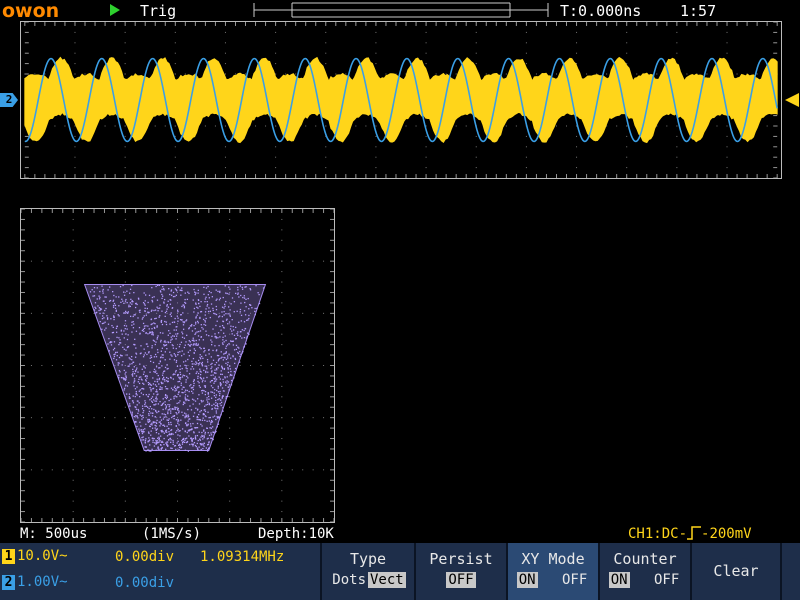 This screenshot has width=800, height=600. Describe the element at coordinates (790, 571) in the screenshot. I see `menu-edge` at that location.